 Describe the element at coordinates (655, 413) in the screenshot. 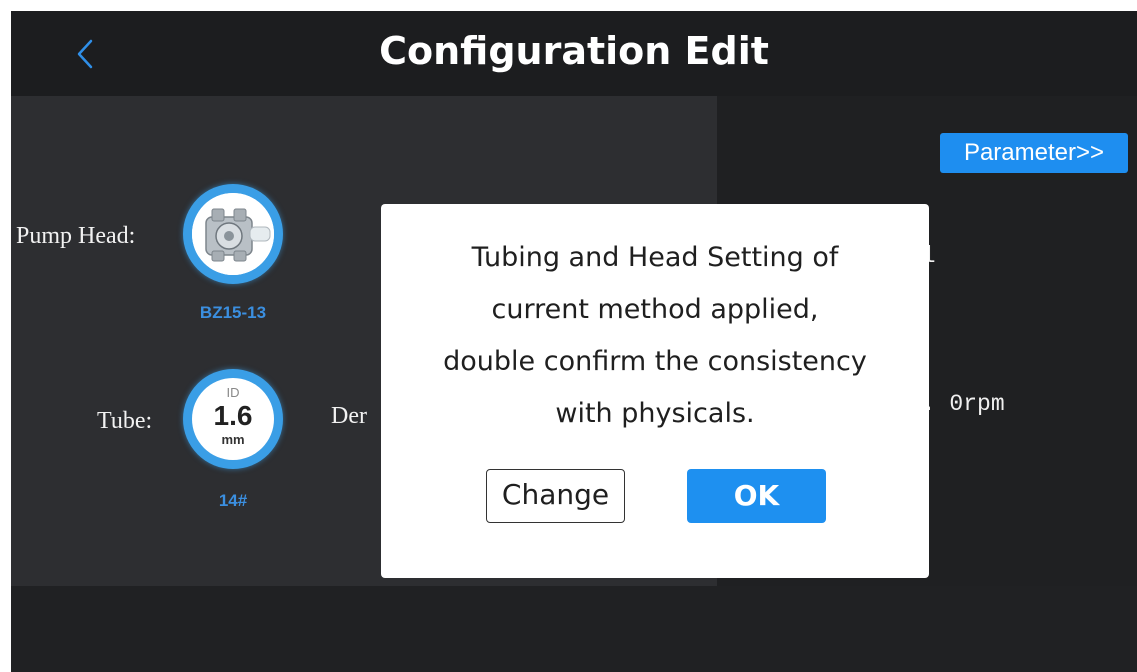

I see `dialog-message-line: with physicals.` at that location.